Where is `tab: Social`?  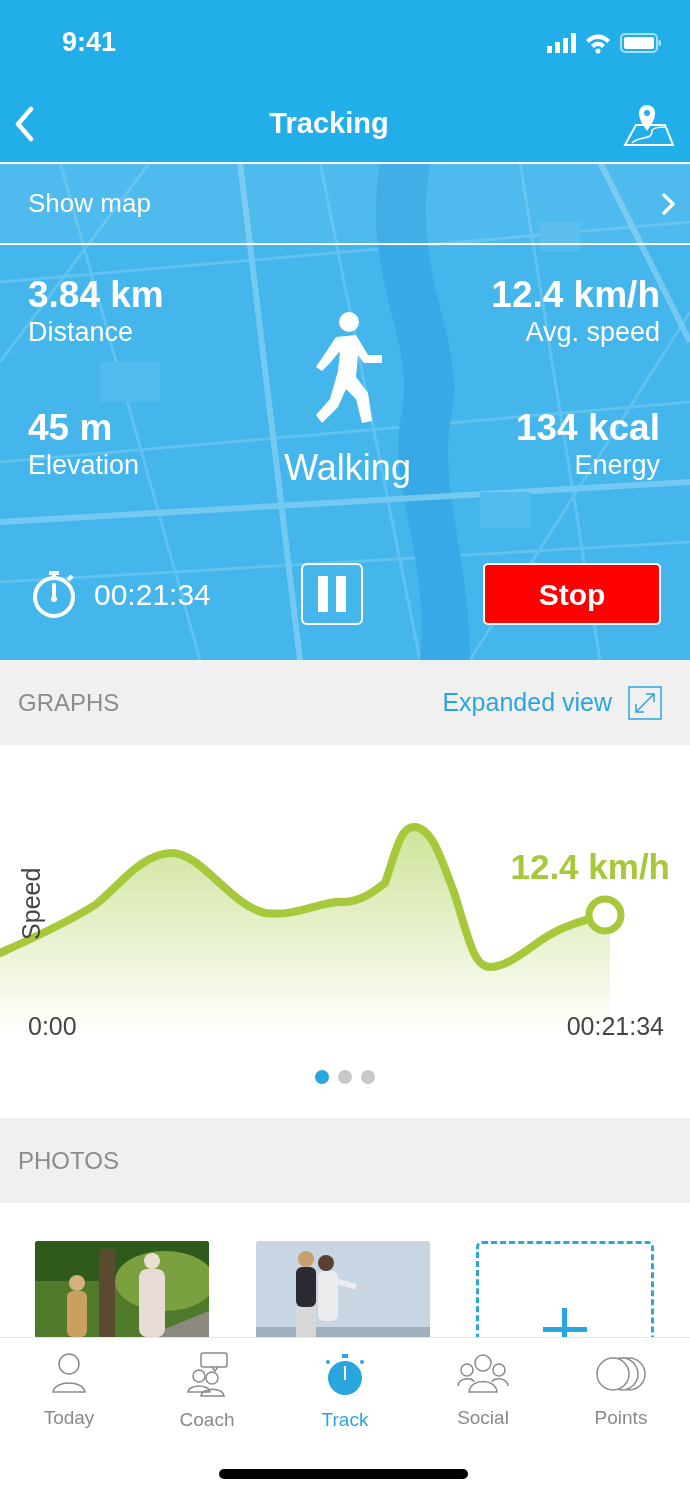
tab: Social is located at coordinates (483, 1386).